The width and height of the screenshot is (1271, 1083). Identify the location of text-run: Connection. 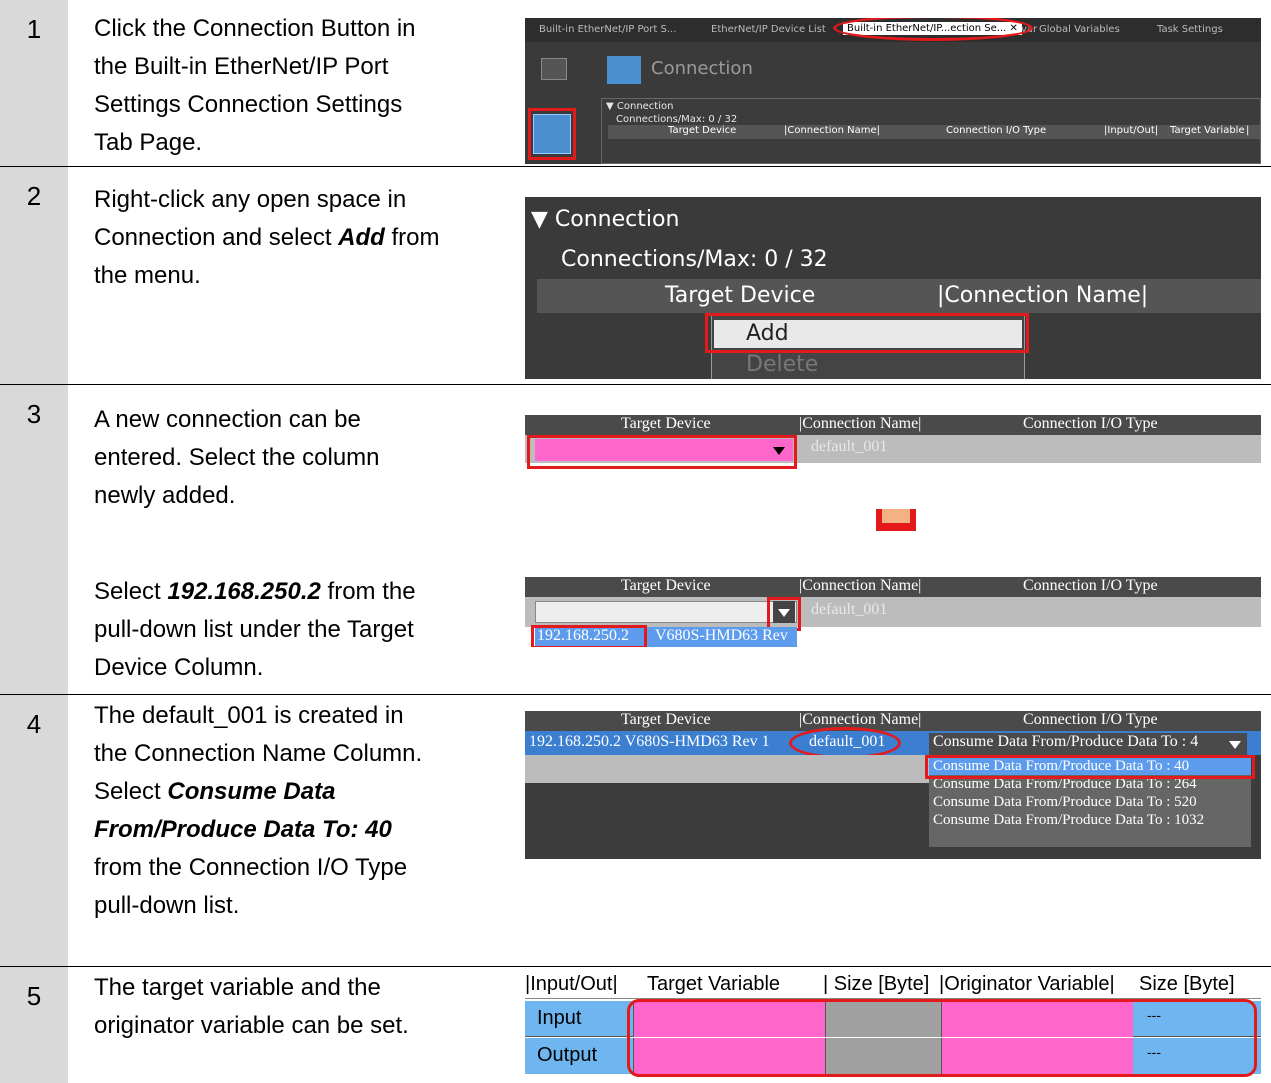
(253, 28).